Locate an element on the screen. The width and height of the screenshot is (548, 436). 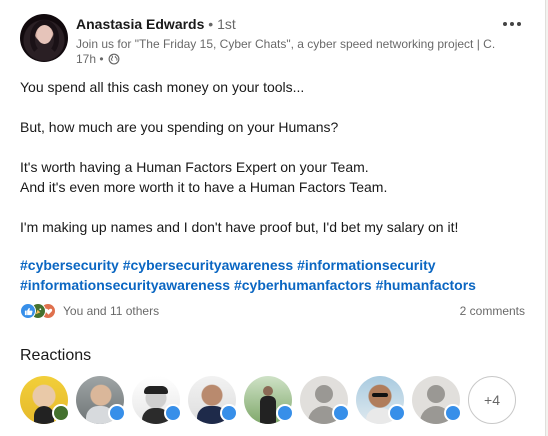
author-name-line: Anastasia Edwards • 1st is located at coordinates (156, 24).